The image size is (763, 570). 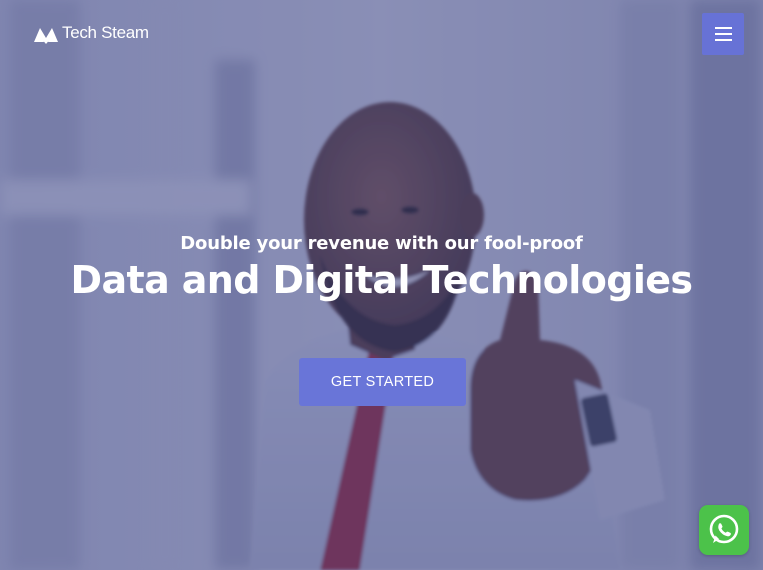 I want to click on hero-tagline: Double your revenue with our fool-proof, so click(x=381, y=243).